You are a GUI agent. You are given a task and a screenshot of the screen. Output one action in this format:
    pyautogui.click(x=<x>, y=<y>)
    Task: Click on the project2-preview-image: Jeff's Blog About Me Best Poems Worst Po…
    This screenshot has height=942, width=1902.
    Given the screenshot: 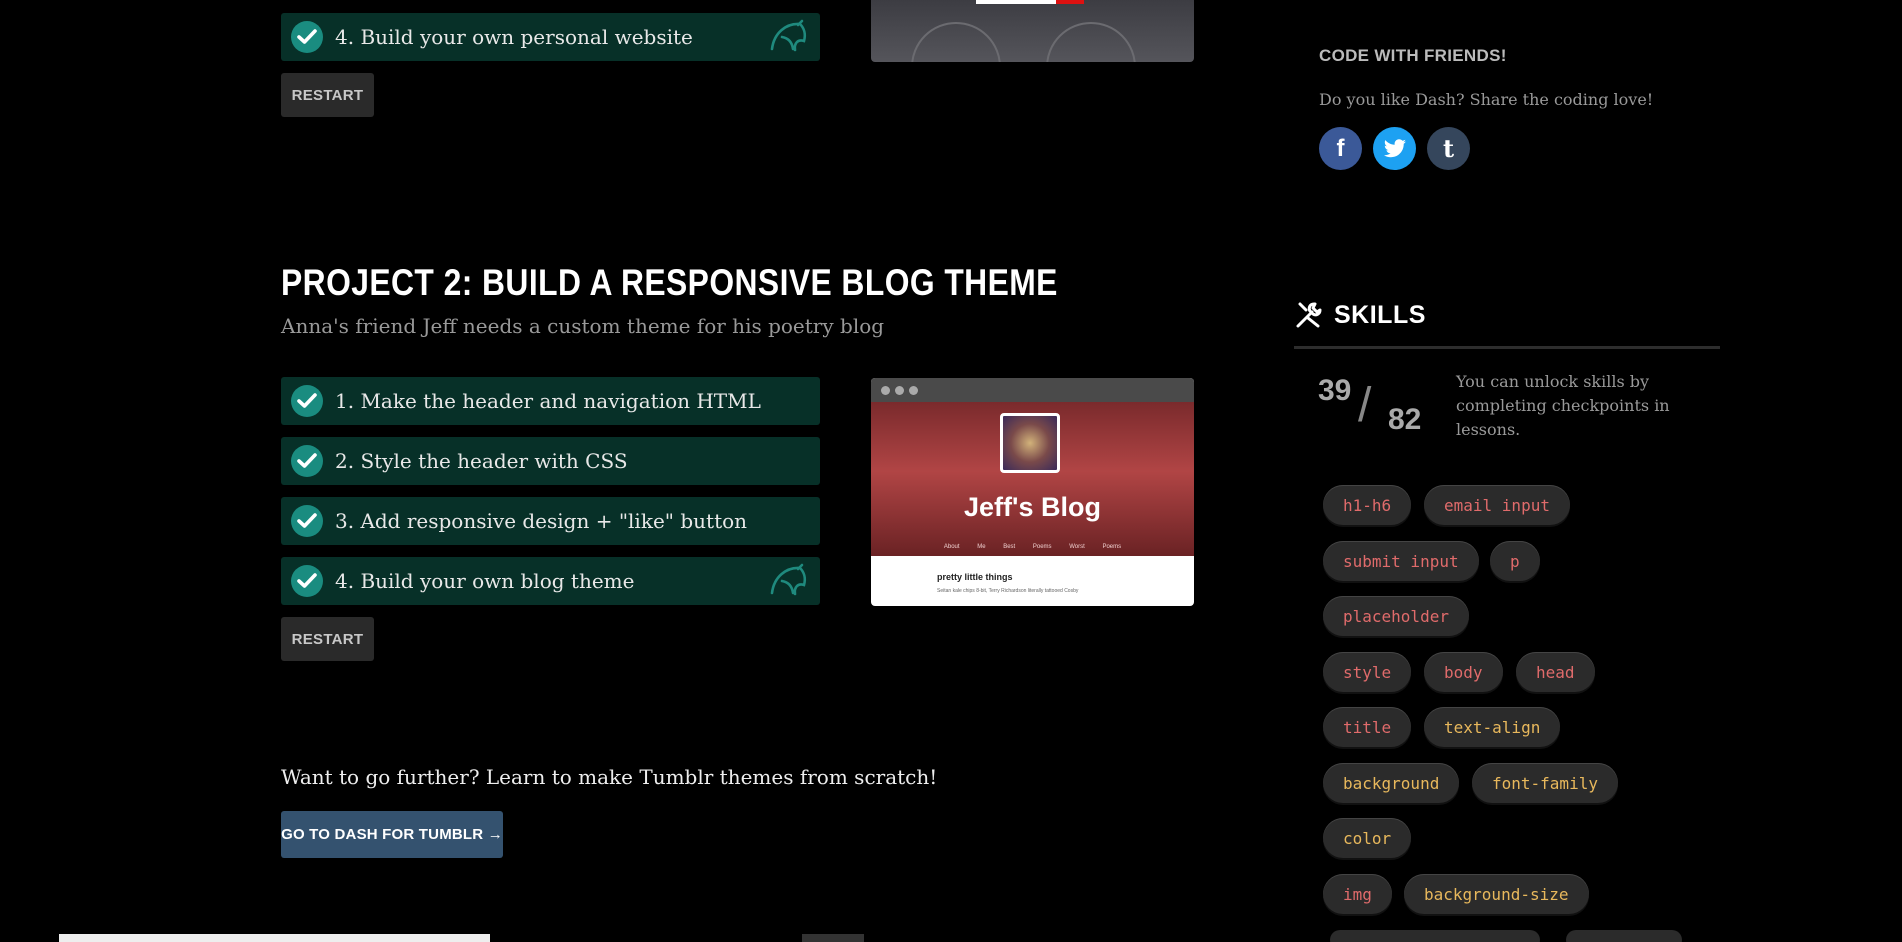 What is the action you would take?
    pyautogui.click(x=1032, y=492)
    